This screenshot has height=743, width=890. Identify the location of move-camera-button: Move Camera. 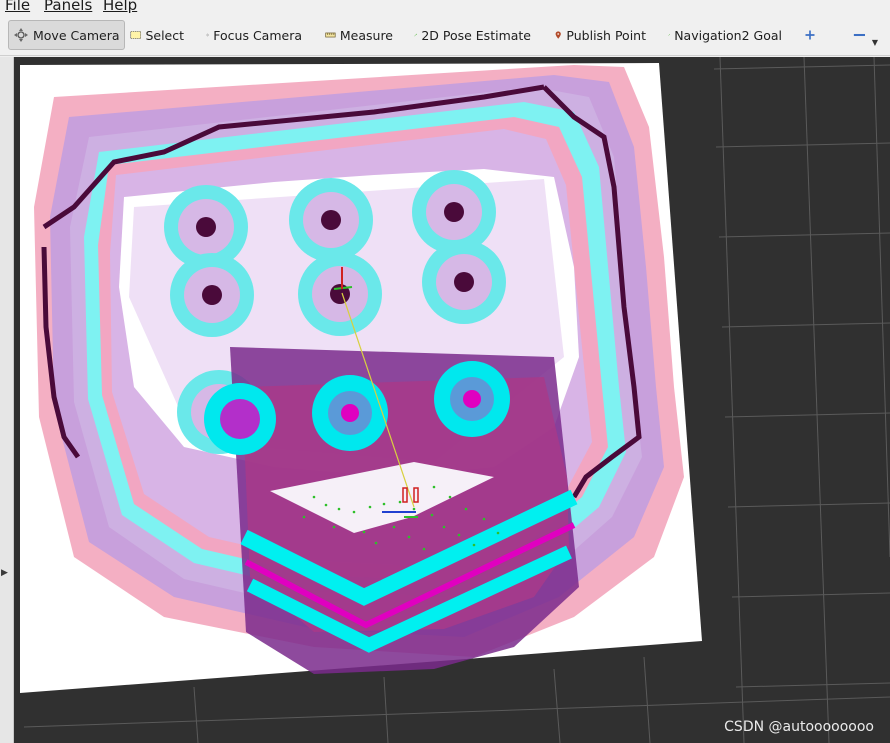
(66, 35).